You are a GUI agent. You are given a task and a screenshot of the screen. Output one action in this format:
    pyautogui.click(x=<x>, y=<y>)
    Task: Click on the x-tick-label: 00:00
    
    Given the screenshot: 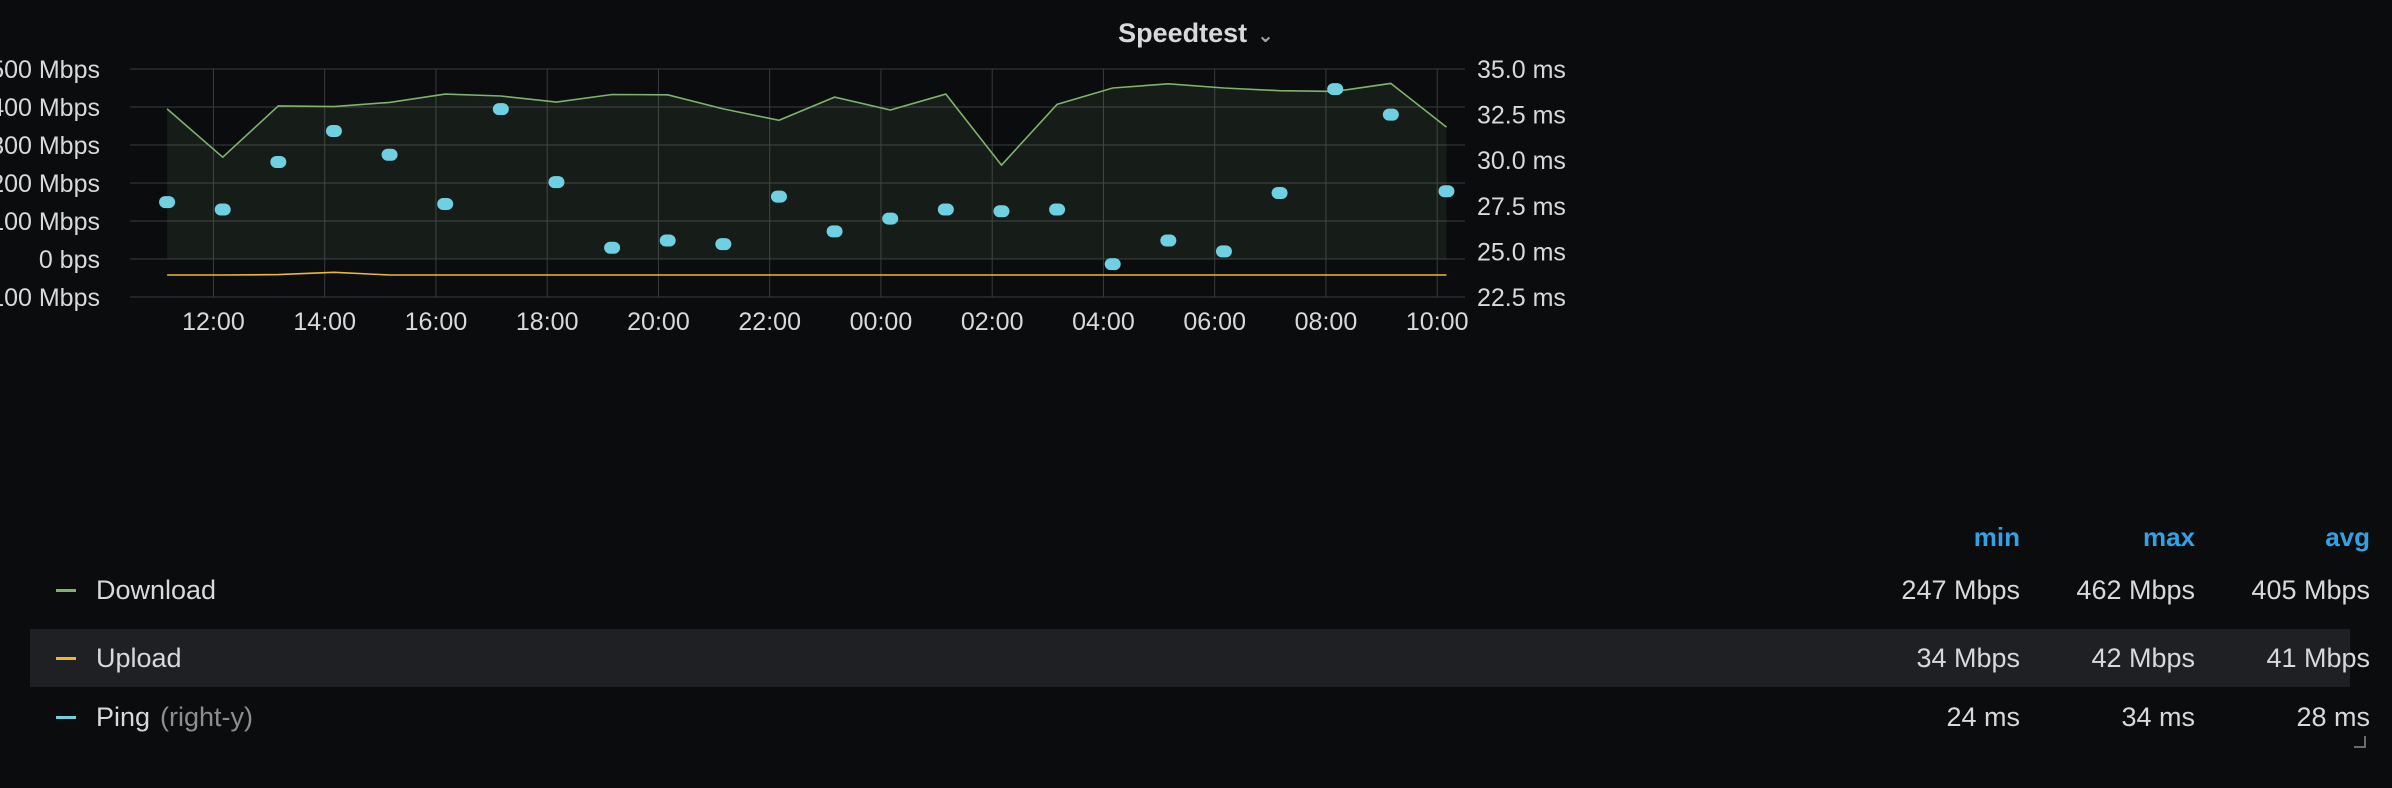 What is the action you would take?
    pyautogui.click(x=881, y=322)
    